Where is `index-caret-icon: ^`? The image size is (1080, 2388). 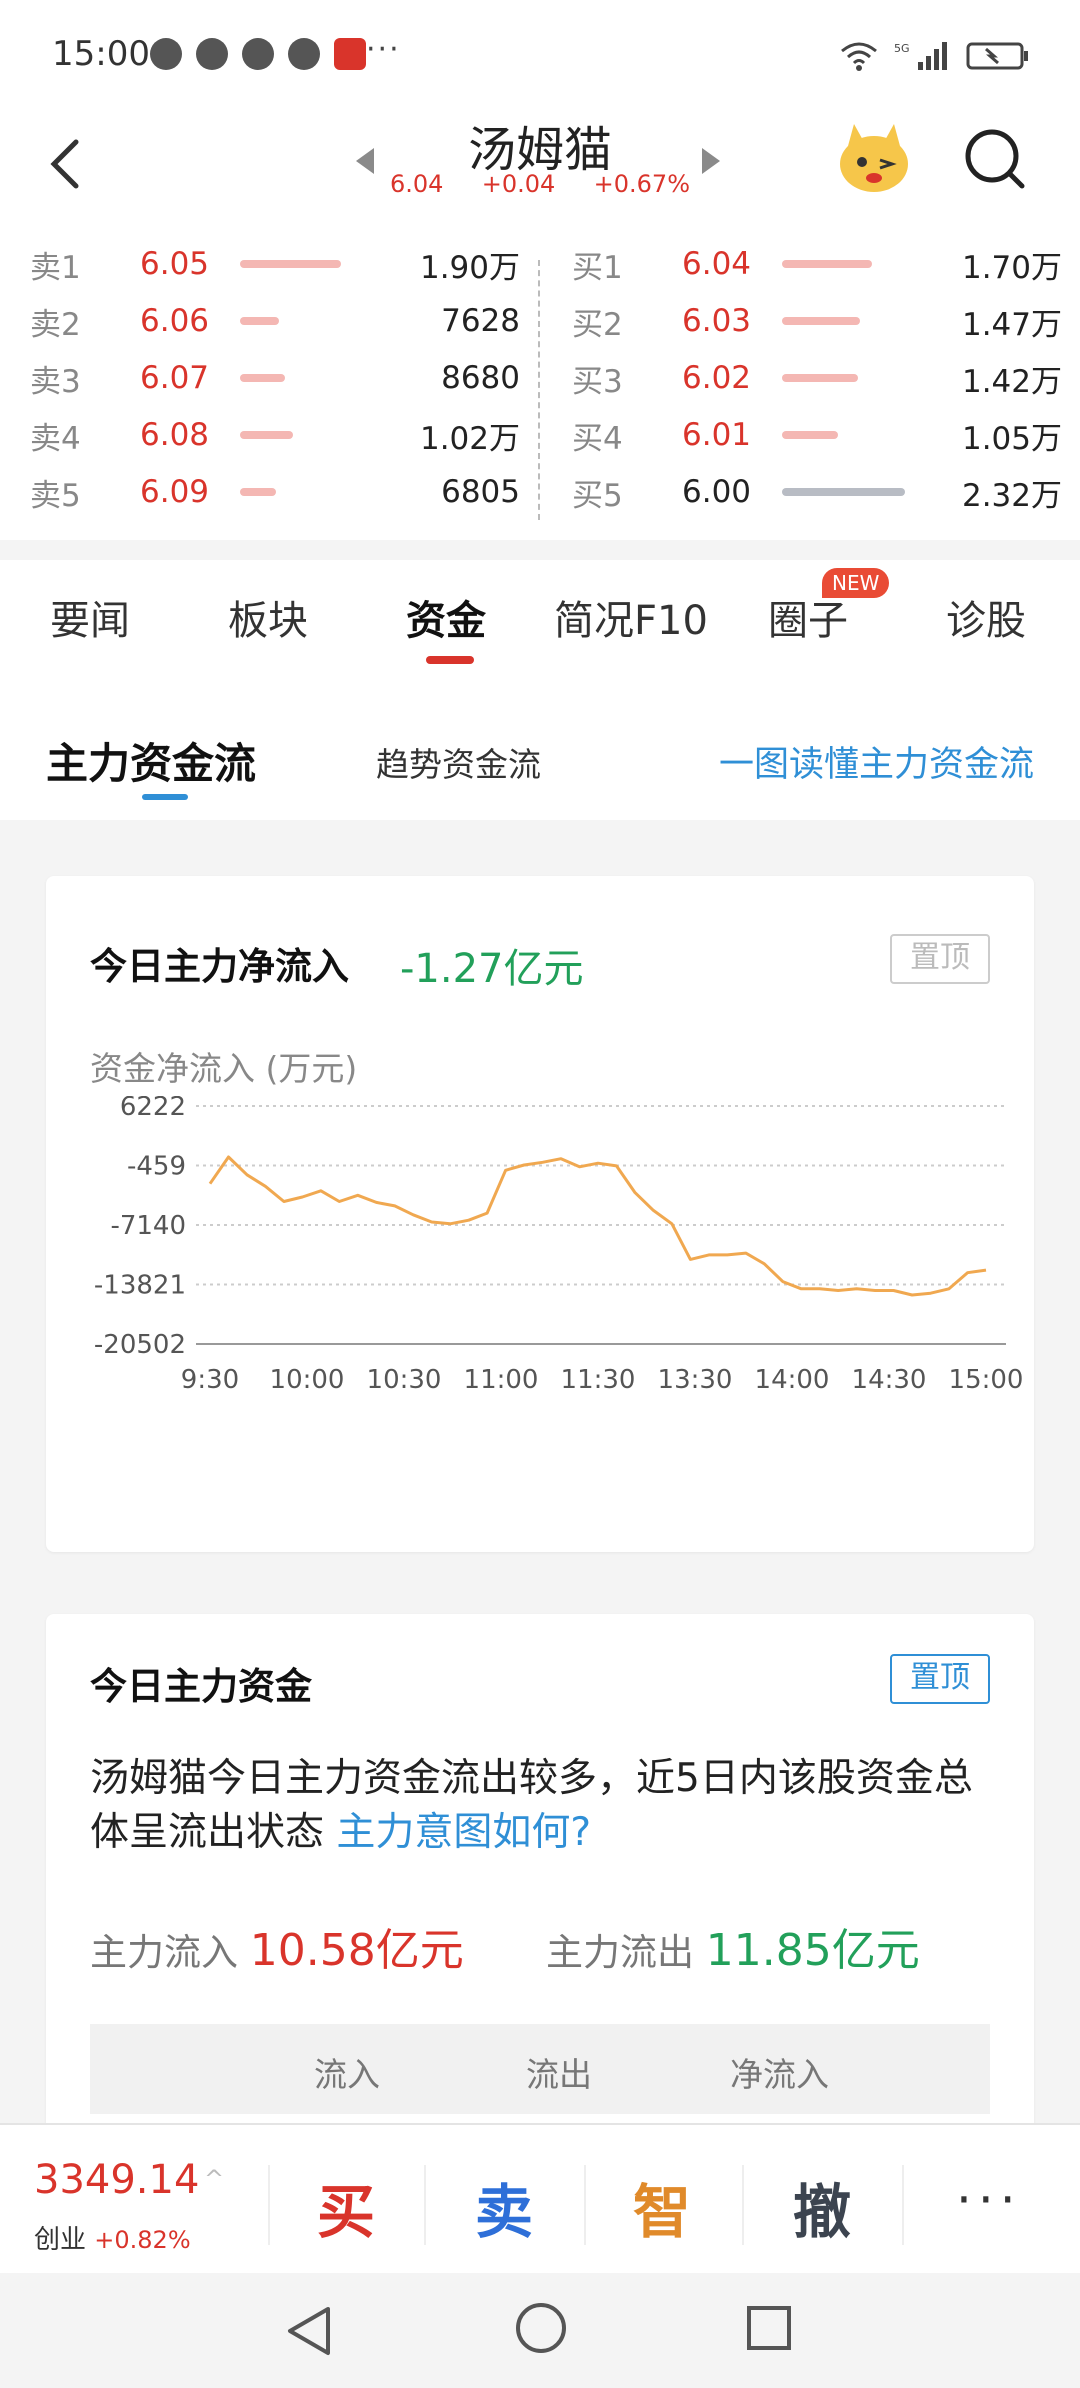 index-caret-icon: ^ is located at coordinates (214, 2179).